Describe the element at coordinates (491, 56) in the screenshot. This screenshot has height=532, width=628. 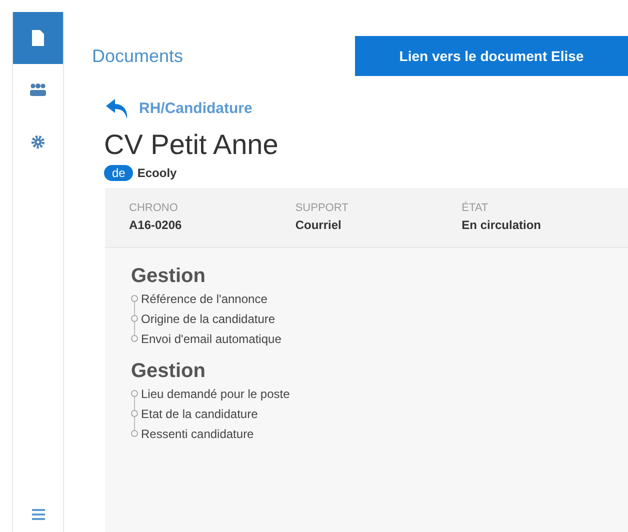
I see `document-link-button: Lien vers le document Elise` at that location.